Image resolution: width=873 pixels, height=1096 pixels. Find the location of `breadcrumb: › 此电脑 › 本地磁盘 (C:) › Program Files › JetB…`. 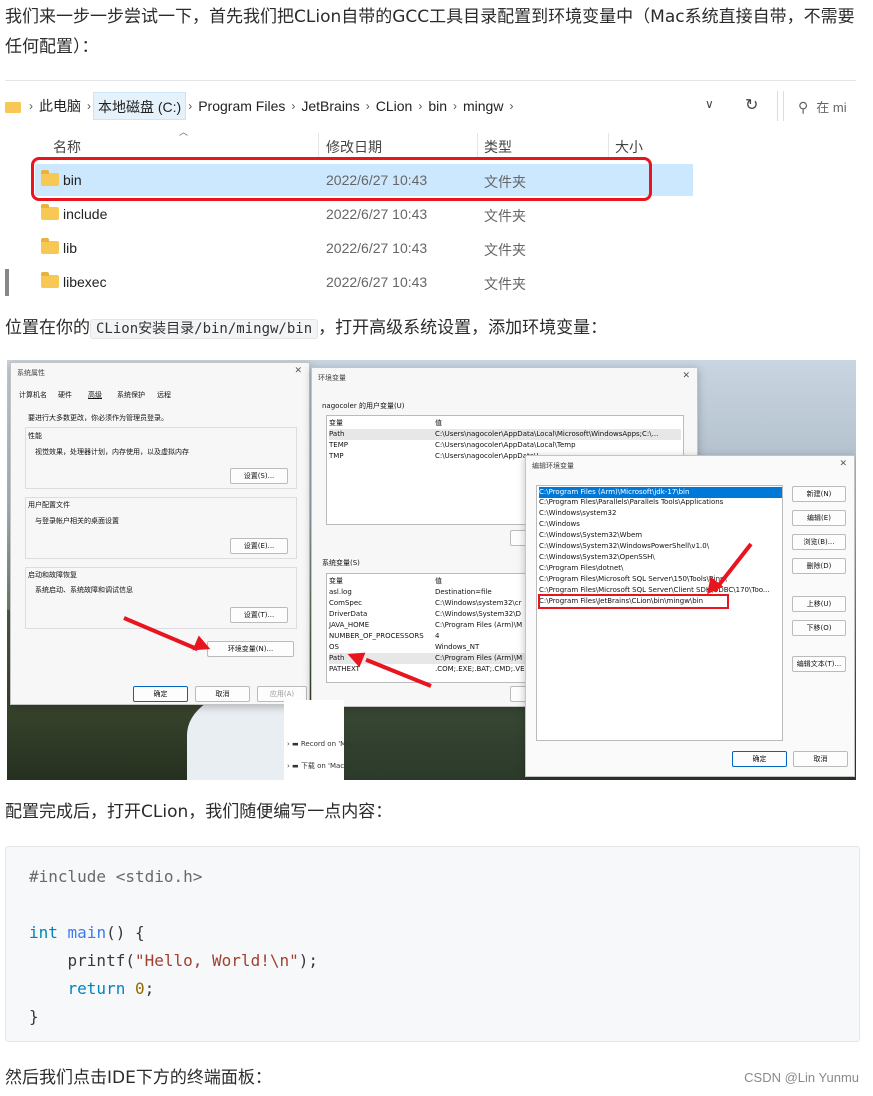

breadcrumb: › 此电脑 › 本地磁盘 (C:) › Program Files › JetB… is located at coordinates (391, 106).